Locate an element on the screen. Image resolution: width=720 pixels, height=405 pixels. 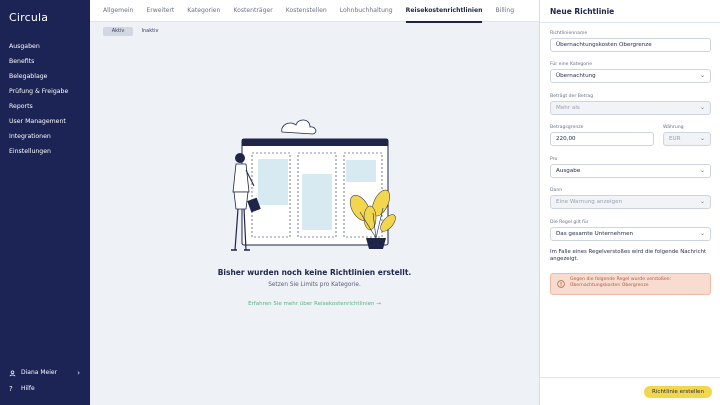
tab-allgemein: Allgemein is located at coordinates (118, 11).